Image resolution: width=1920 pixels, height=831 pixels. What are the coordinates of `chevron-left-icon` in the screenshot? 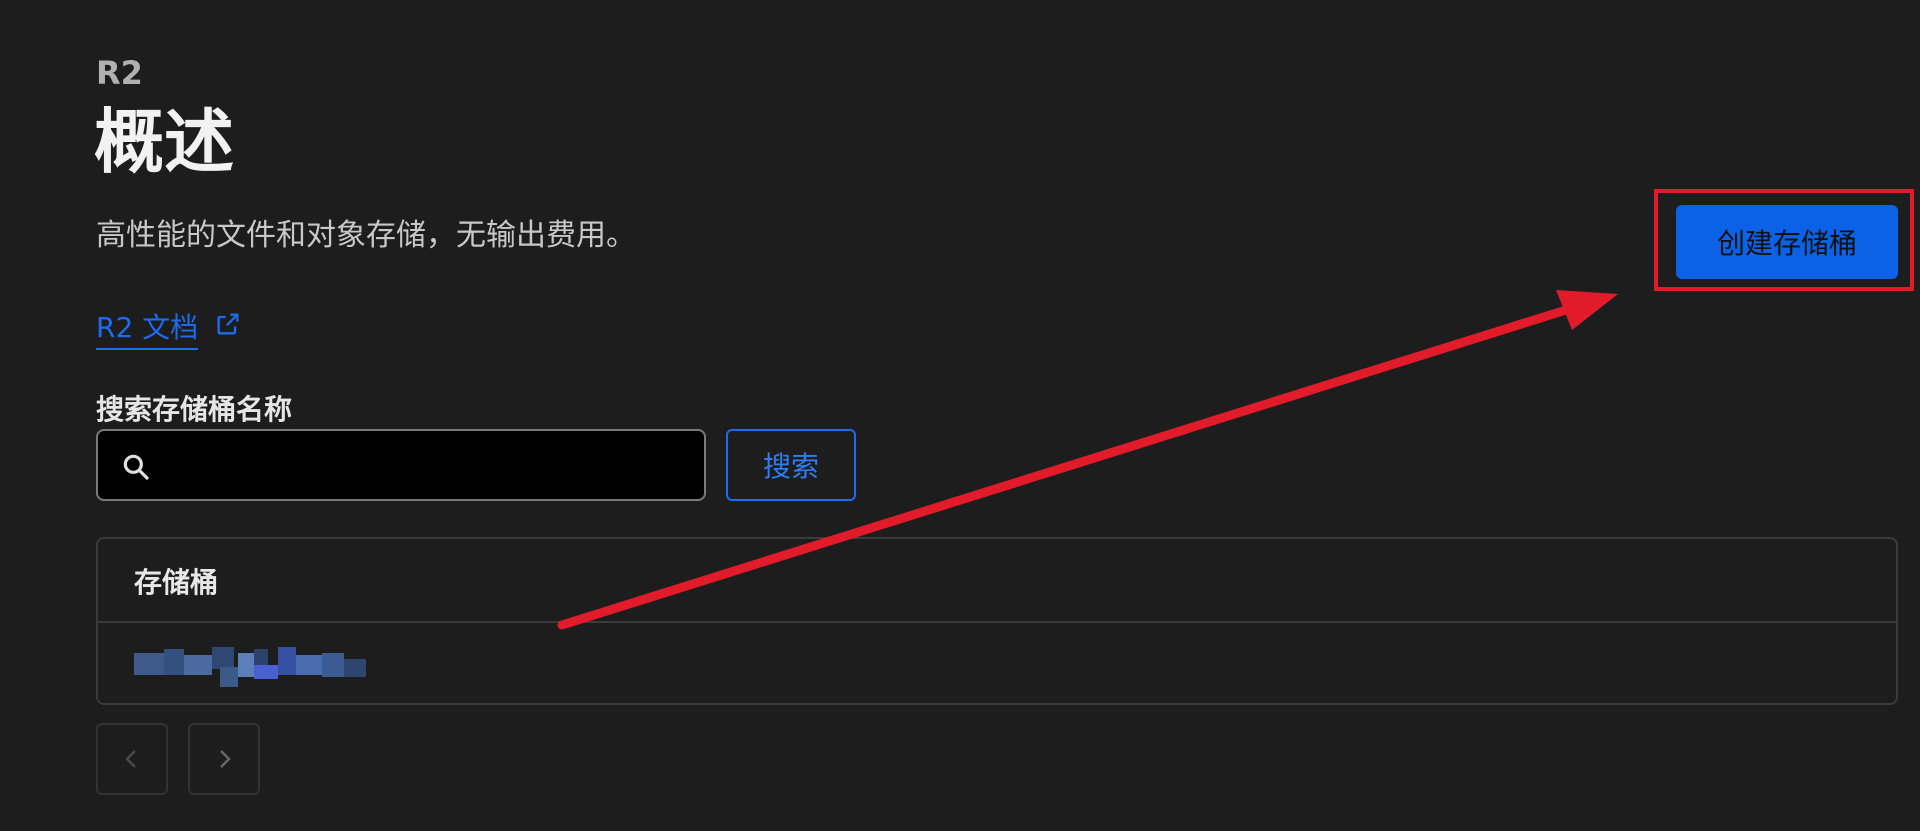 It's located at (130, 759).